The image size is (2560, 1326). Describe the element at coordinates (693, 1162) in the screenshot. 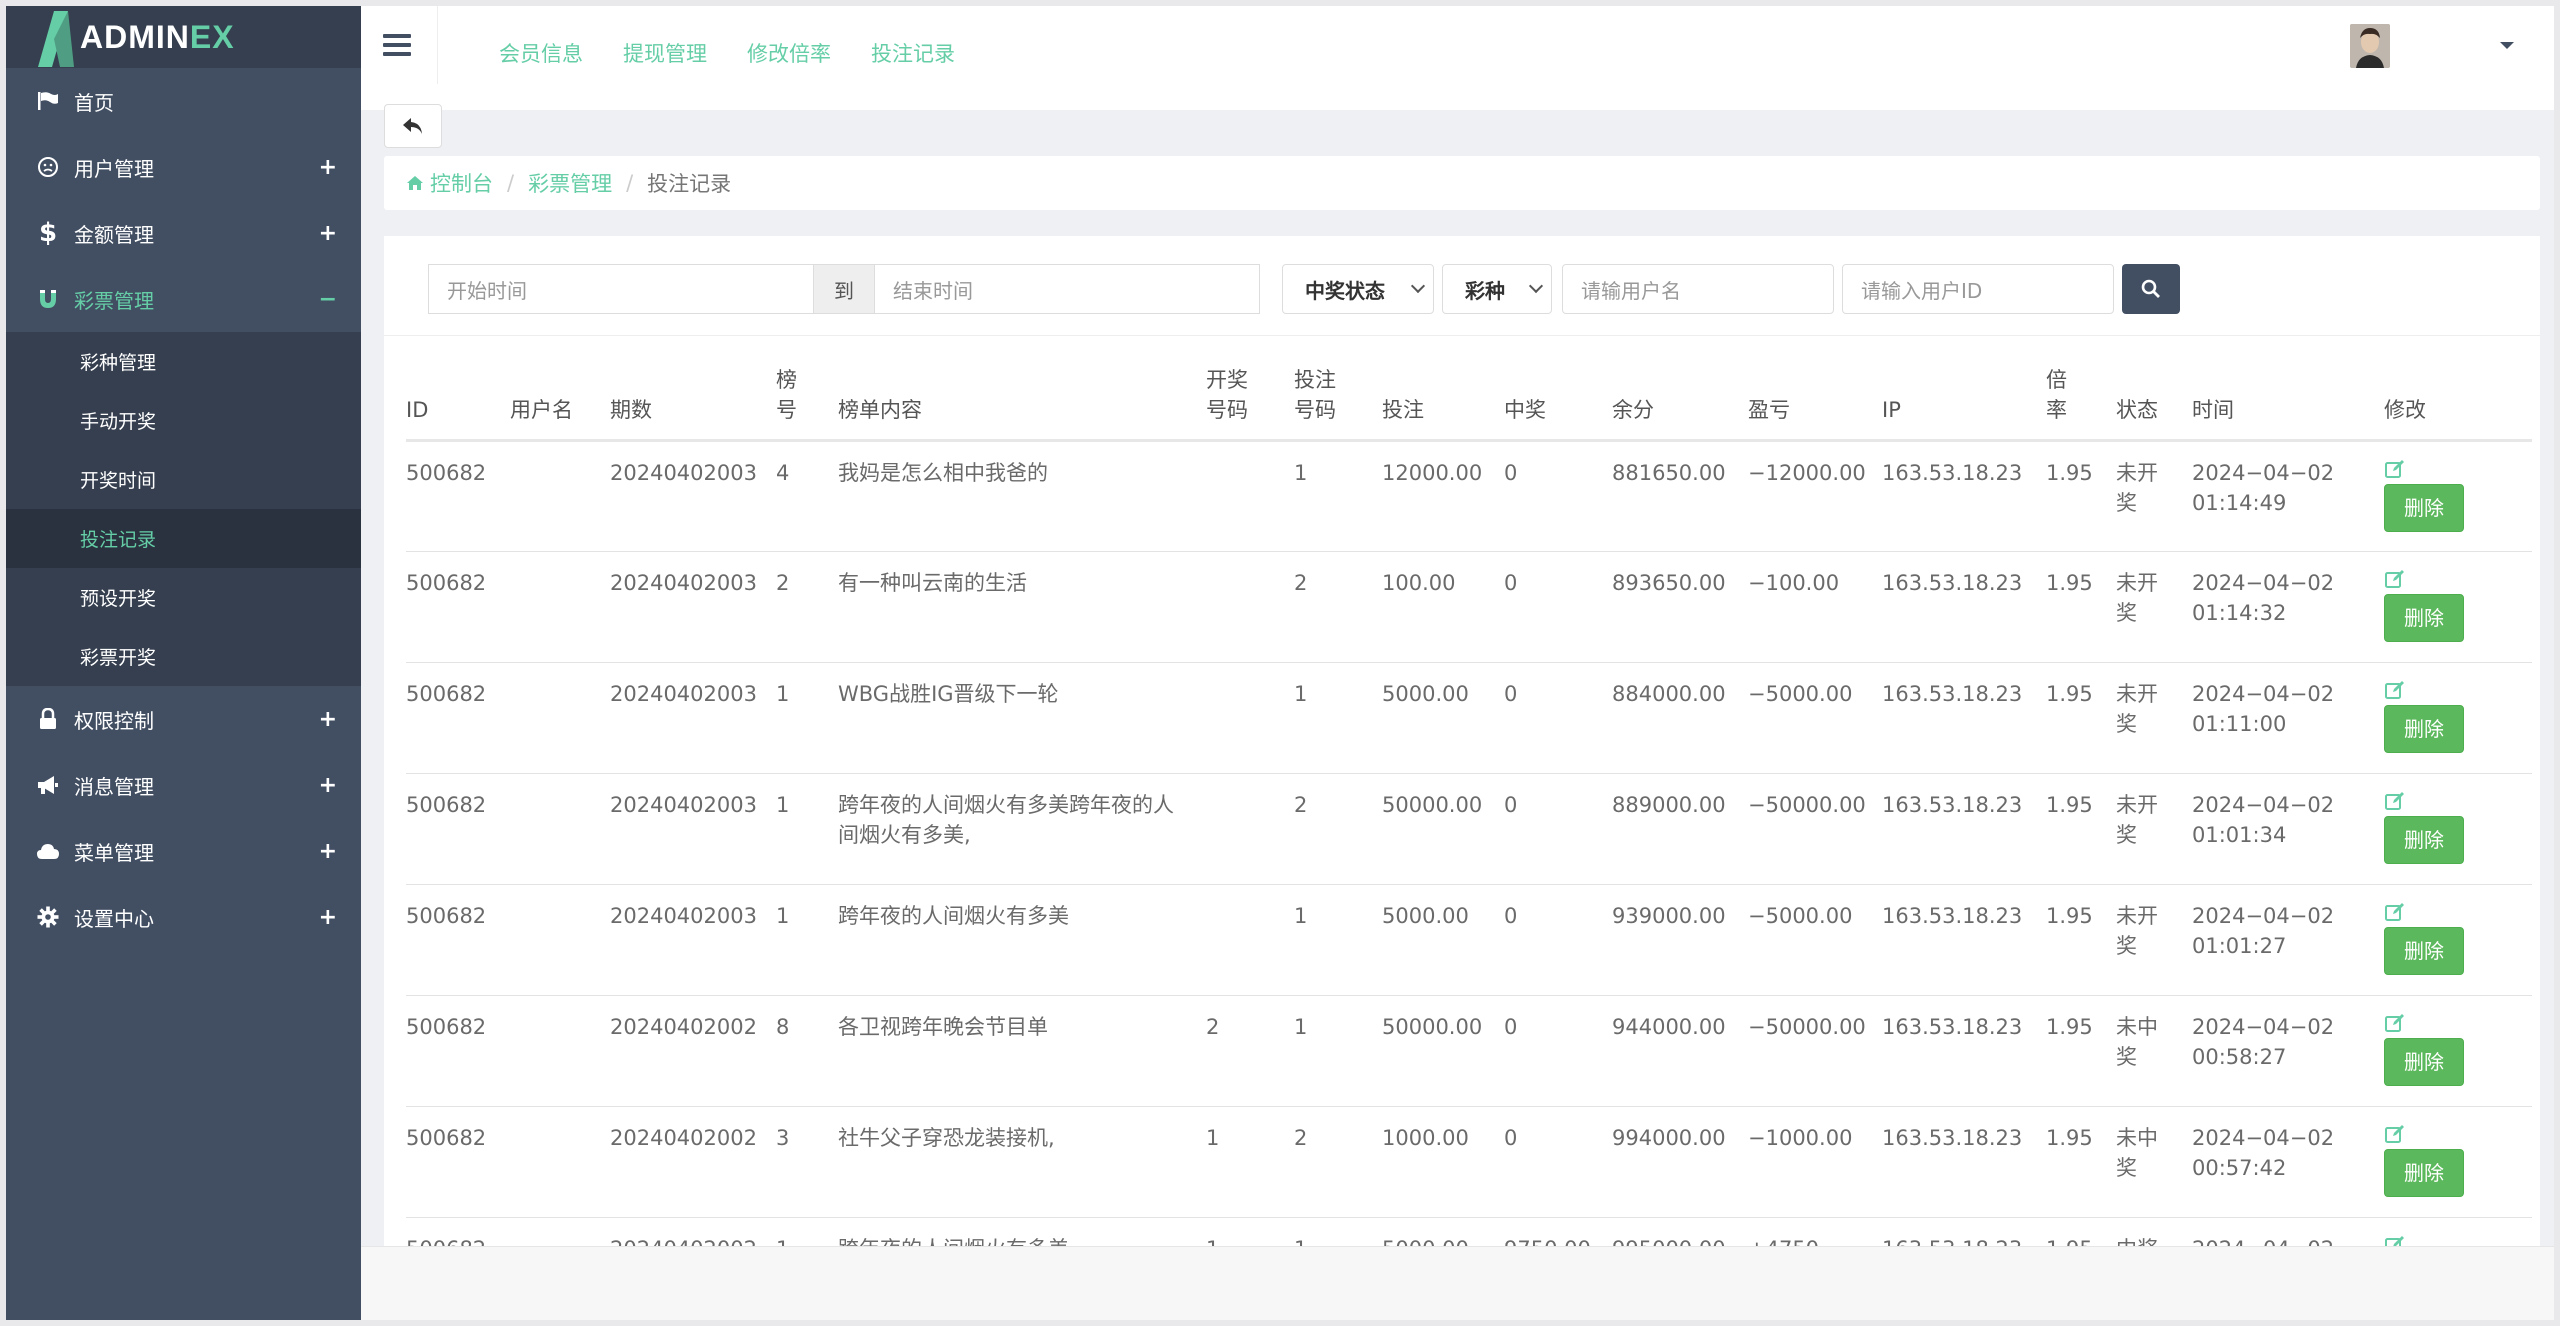

I see `cell-period: 20240402002` at that location.